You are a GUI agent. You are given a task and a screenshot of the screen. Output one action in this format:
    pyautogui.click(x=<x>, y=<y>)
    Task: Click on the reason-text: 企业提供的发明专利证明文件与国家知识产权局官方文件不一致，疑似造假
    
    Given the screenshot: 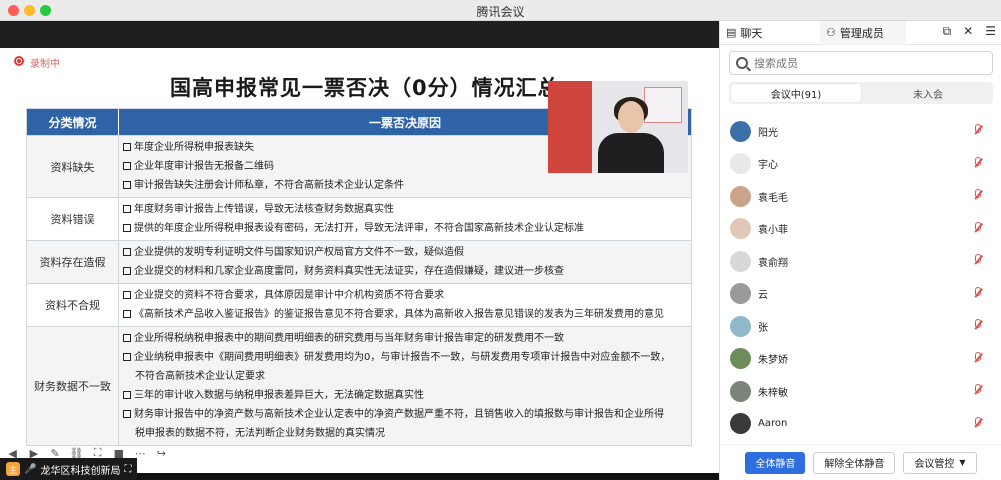 What is the action you would take?
    pyautogui.click(x=299, y=252)
    